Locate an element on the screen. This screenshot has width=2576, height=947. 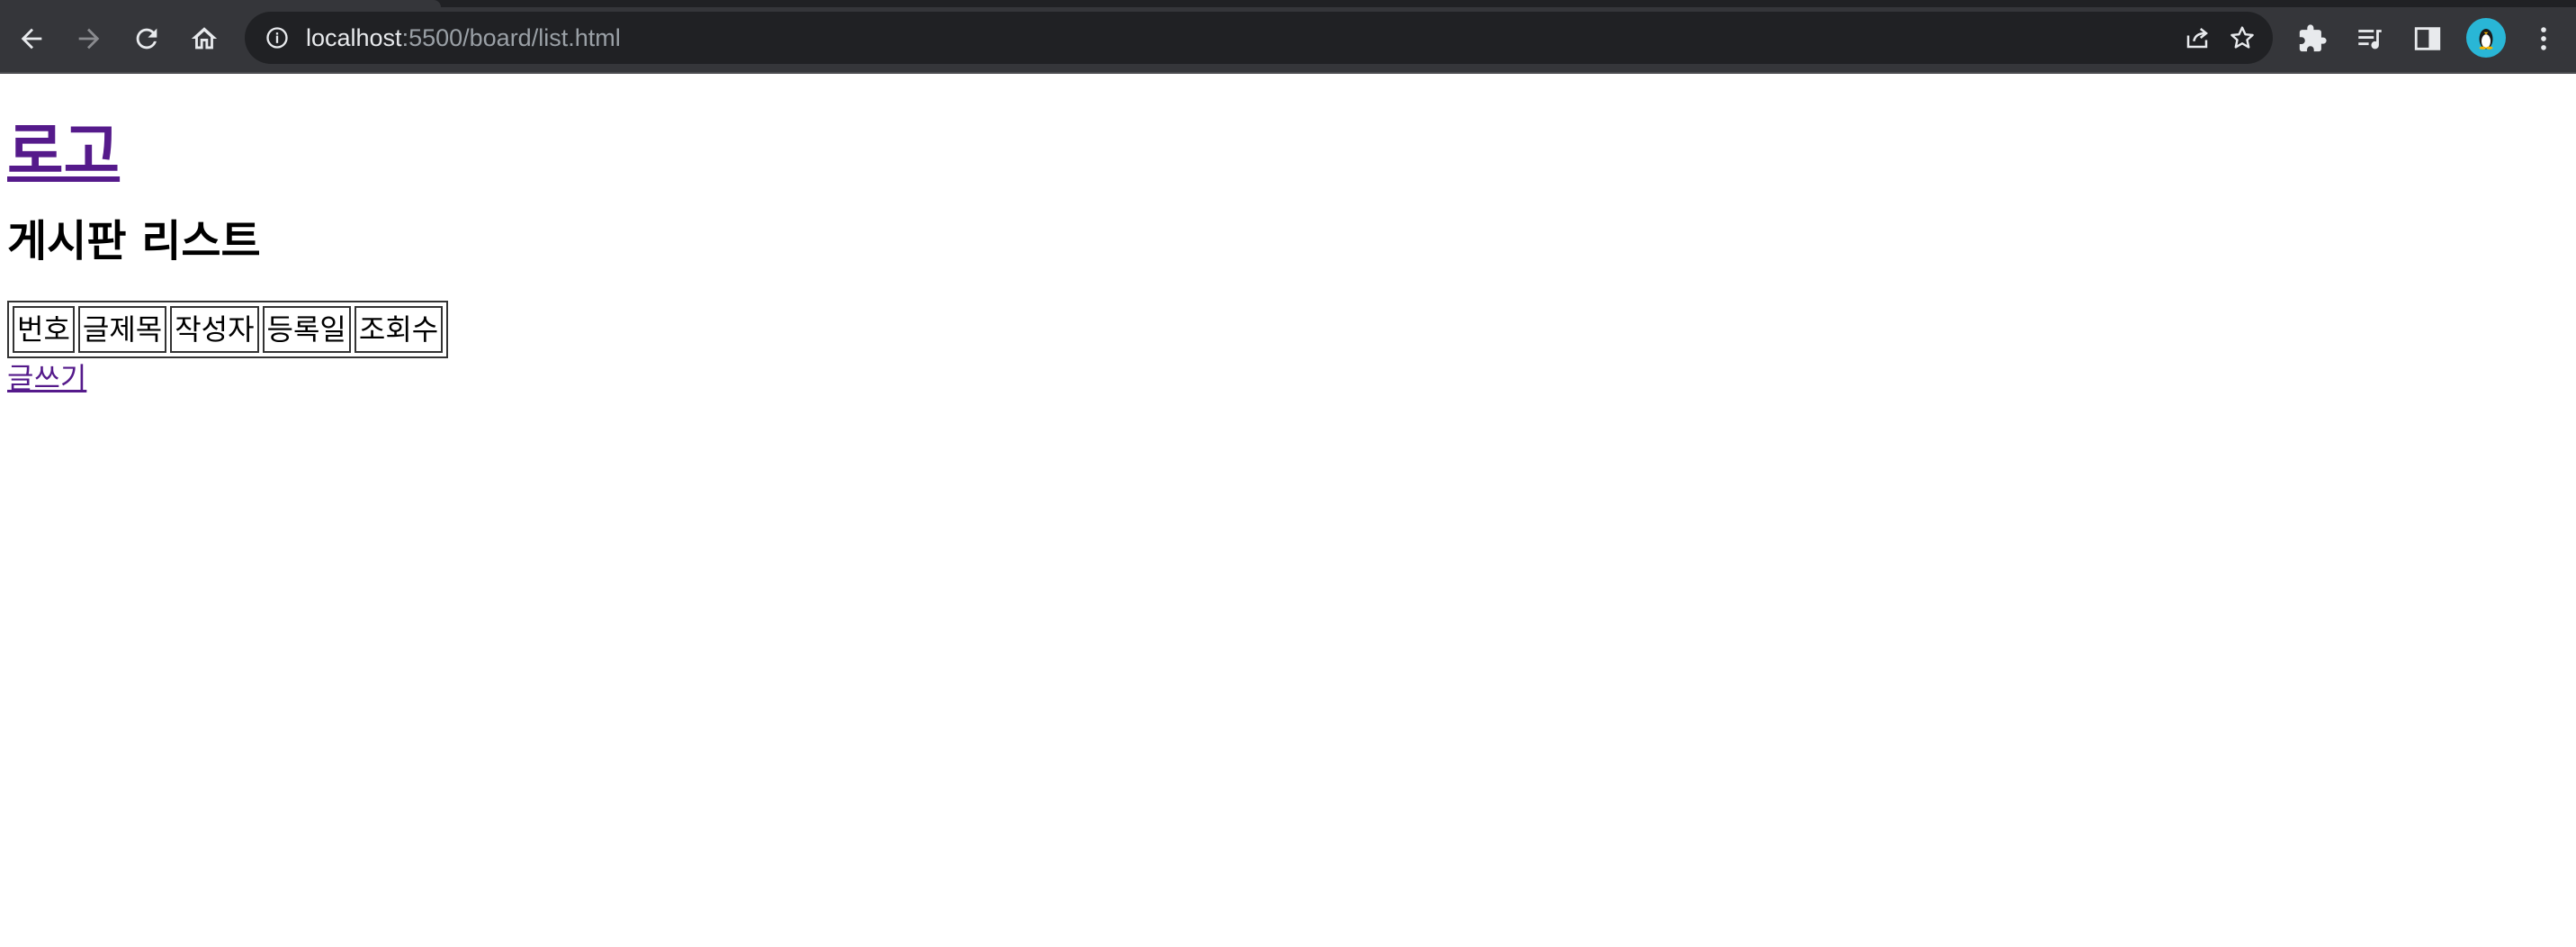
page-title: 게시판 리스트 is located at coordinates (134, 241).